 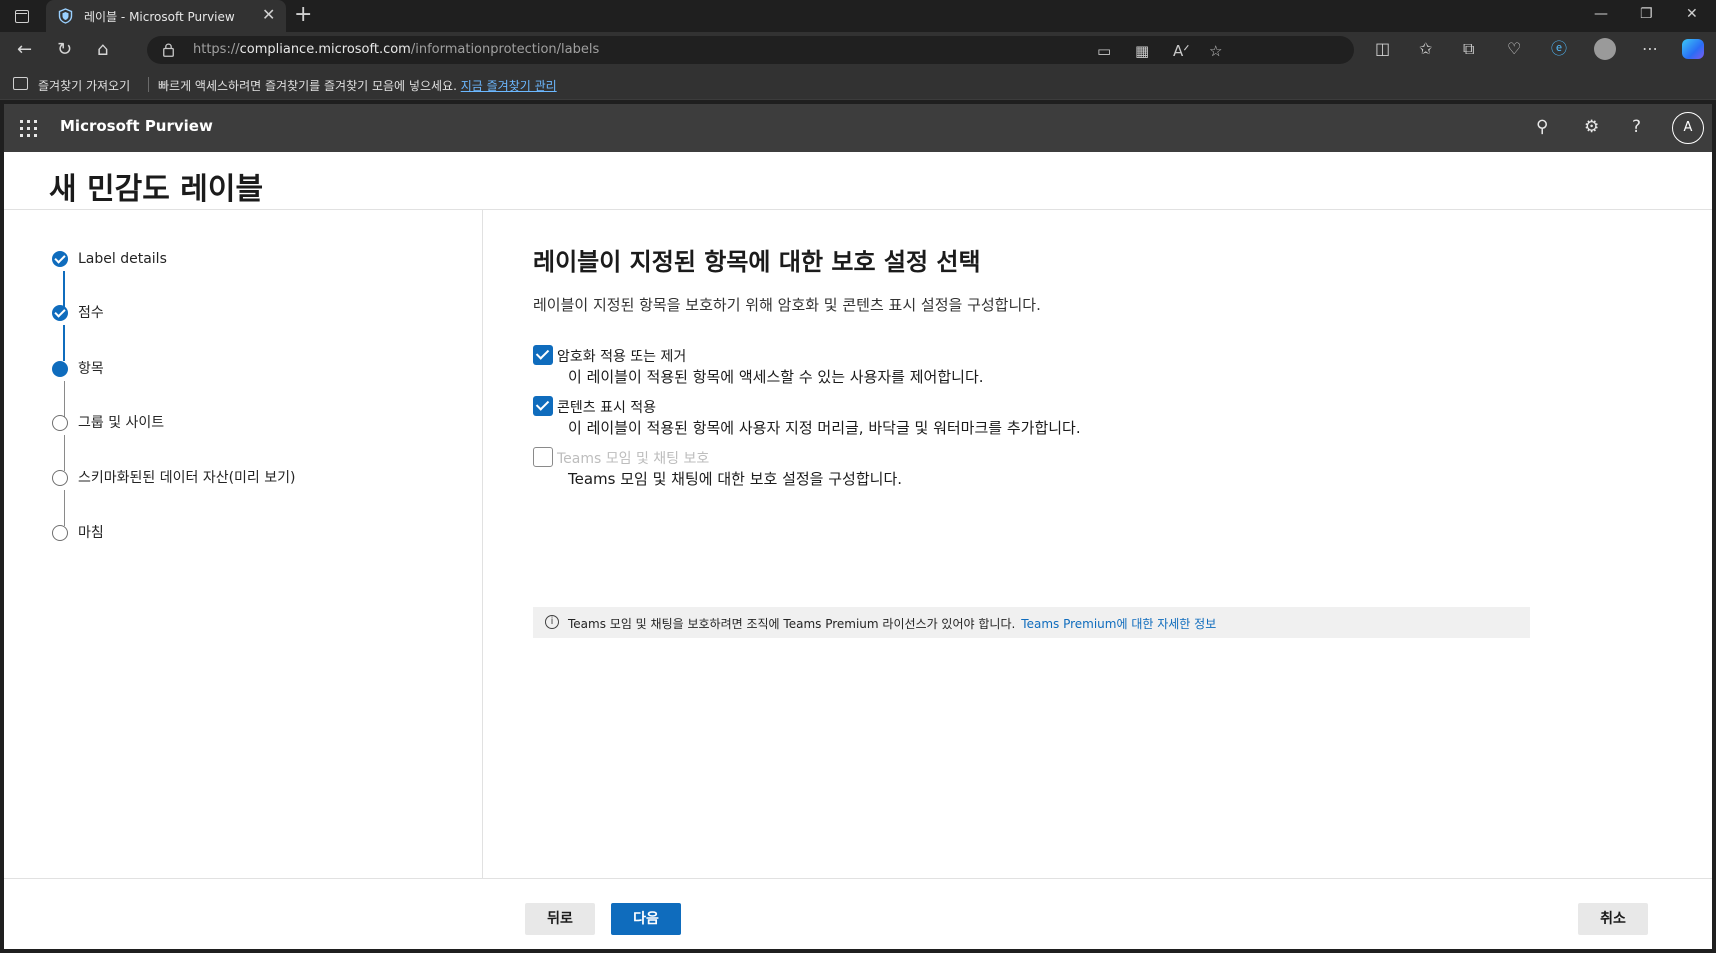 What do you see at coordinates (1605, 49) in the screenshot?
I see `profile-avatar` at bounding box center [1605, 49].